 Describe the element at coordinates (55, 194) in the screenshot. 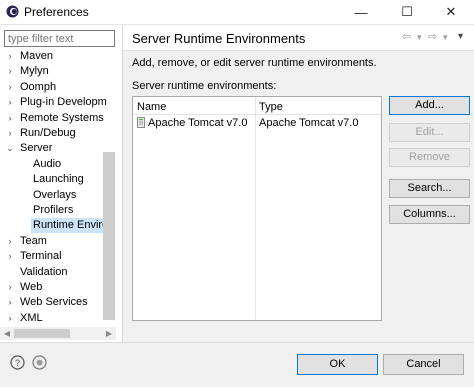

I see `tree-item-label: Overlays` at that location.